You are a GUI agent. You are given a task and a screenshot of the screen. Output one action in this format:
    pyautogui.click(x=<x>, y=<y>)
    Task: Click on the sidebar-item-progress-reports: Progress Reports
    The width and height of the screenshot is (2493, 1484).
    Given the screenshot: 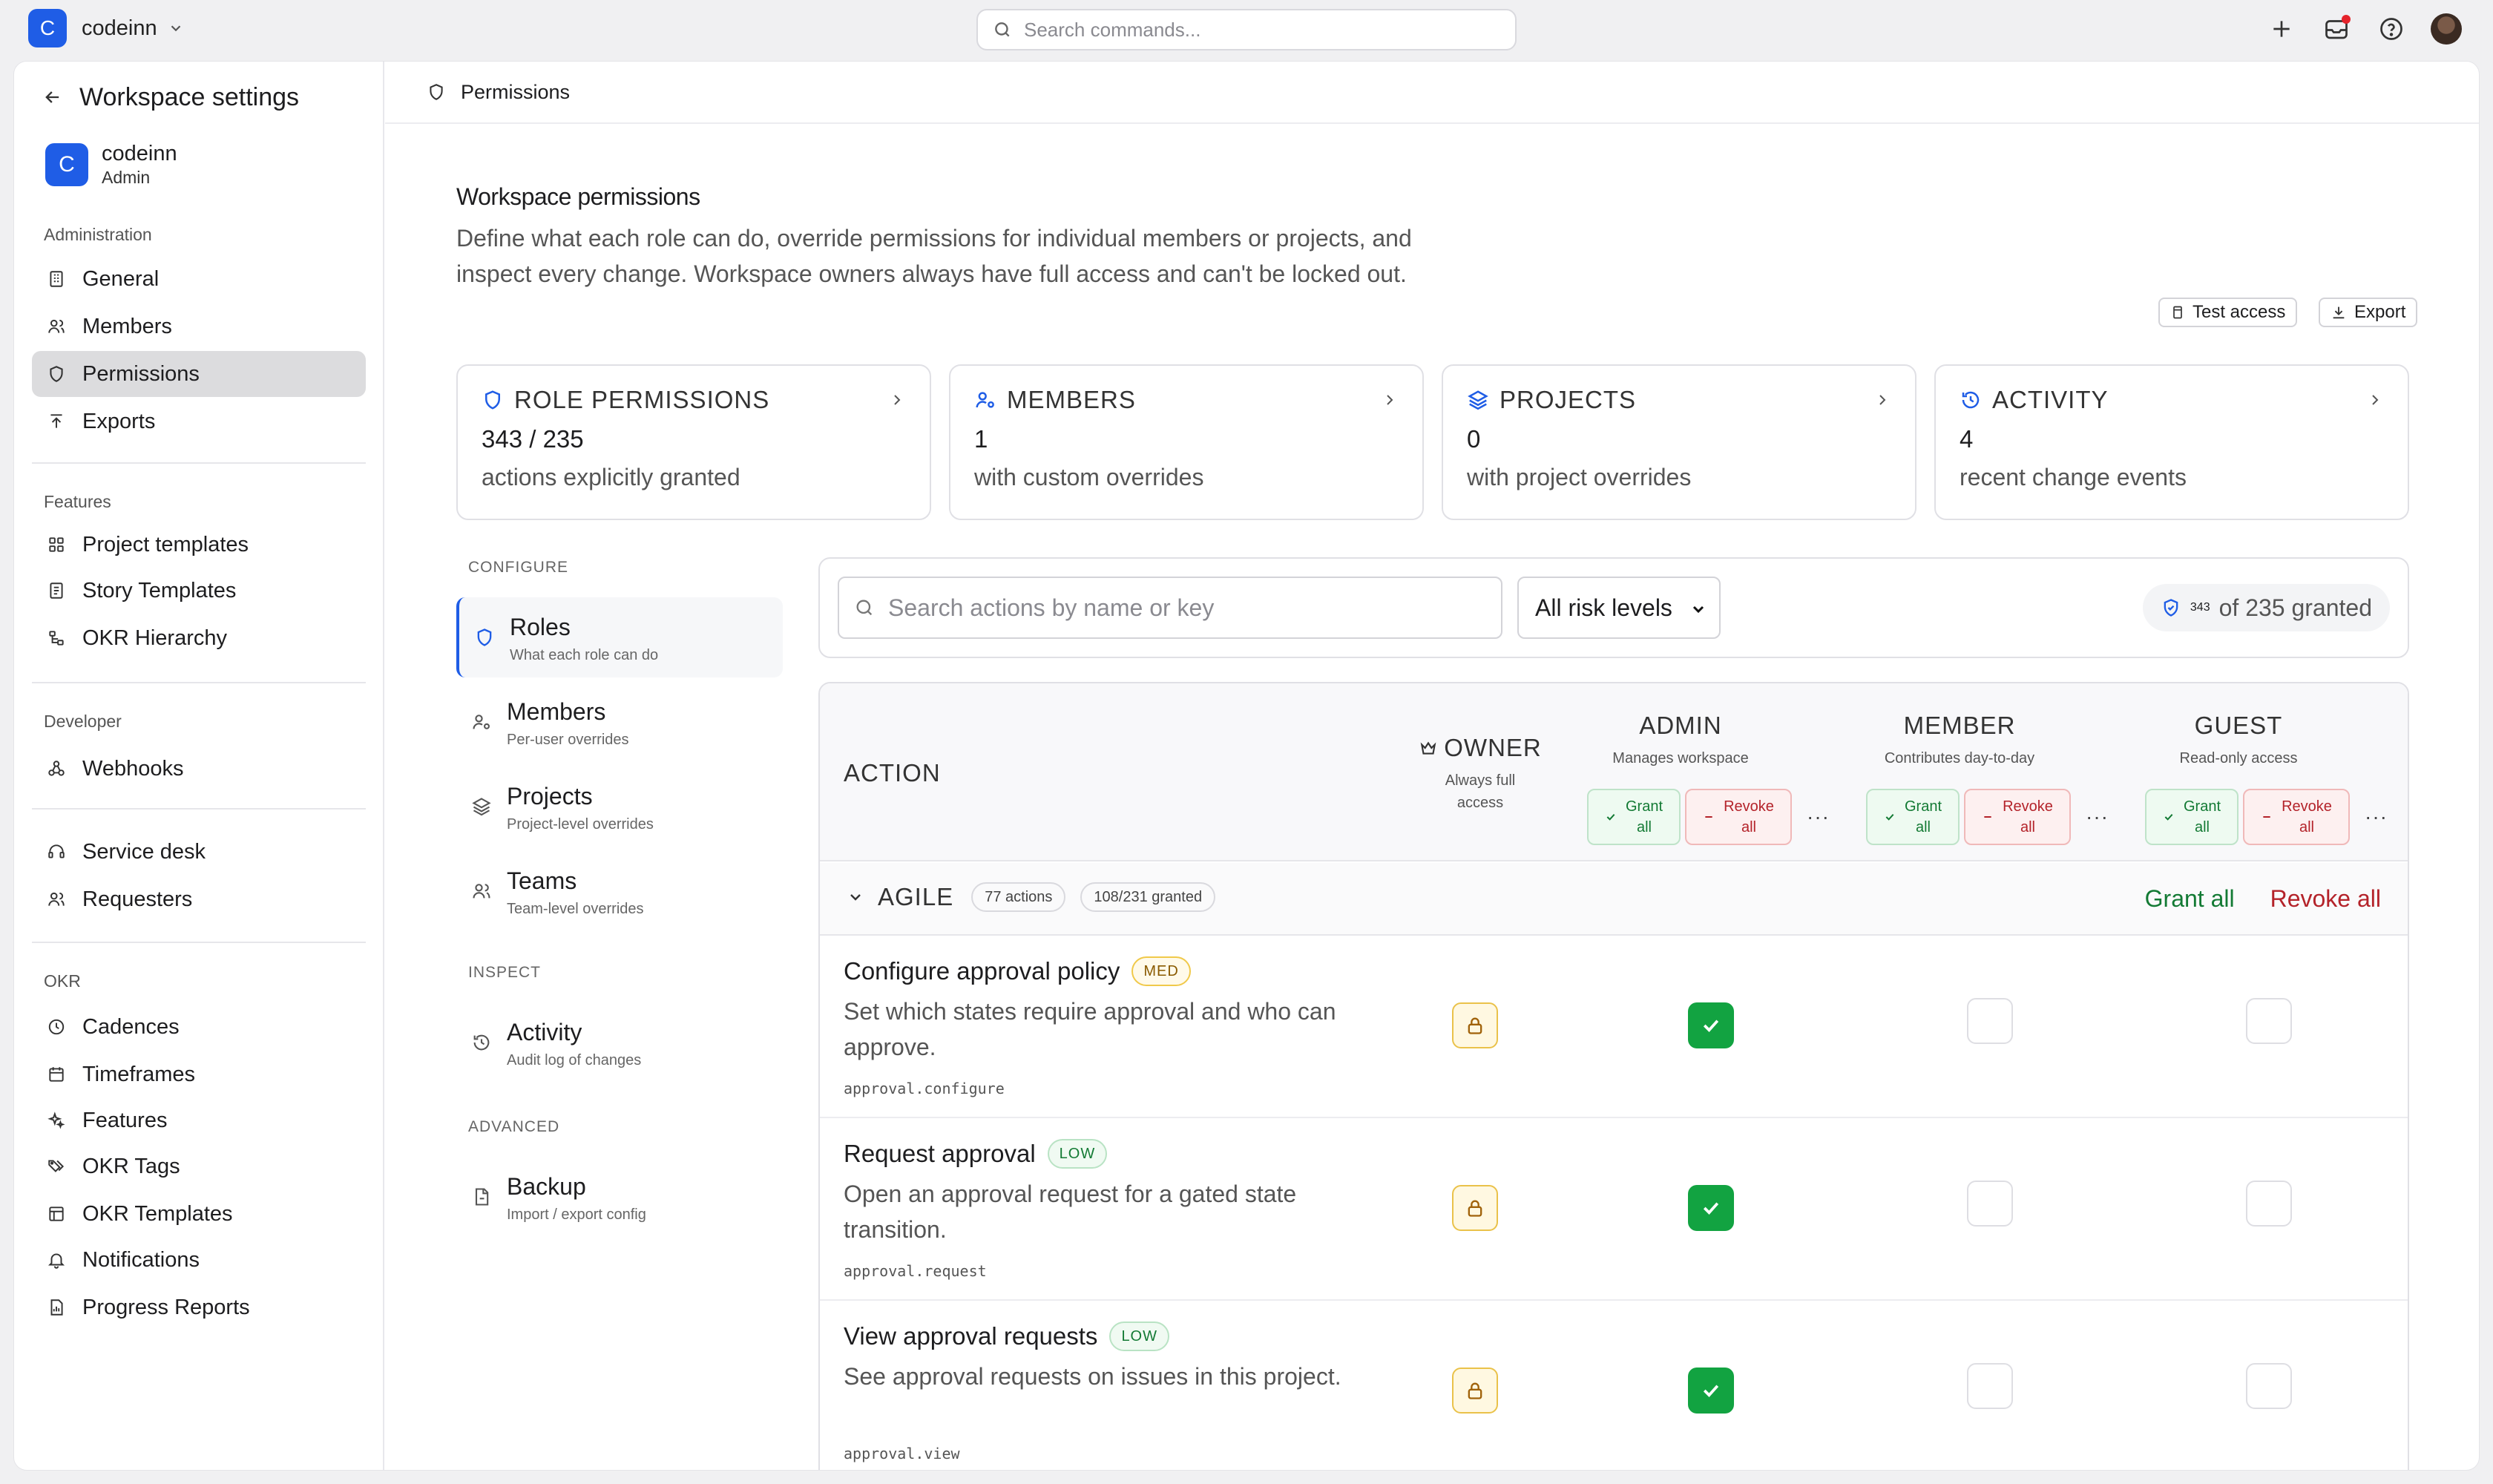 What is the action you would take?
    pyautogui.click(x=199, y=1307)
    